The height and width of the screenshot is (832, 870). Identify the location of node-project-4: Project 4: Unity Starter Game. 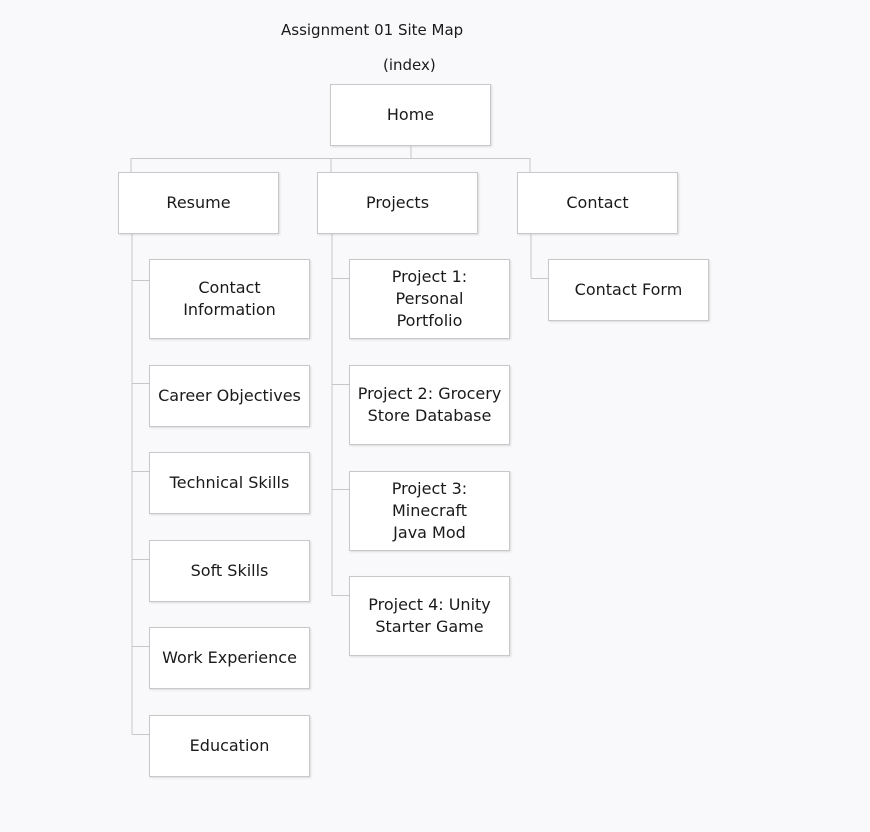
(429, 616).